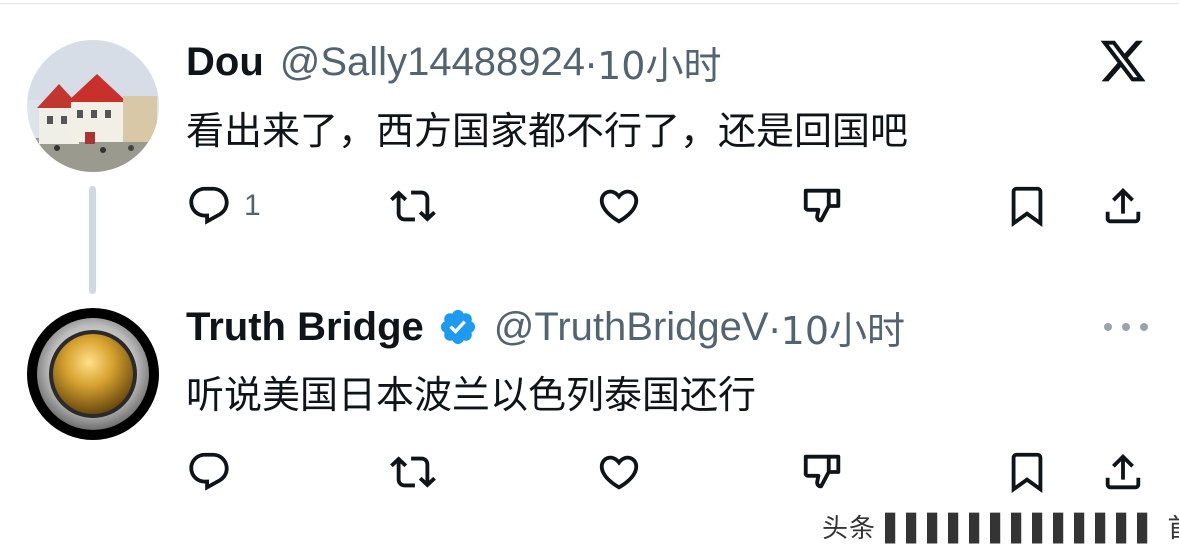 This screenshot has width=1179, height=557. I want to click on tweet-header: Dou @Sally14488924 ·10小时, so click(453, 63).